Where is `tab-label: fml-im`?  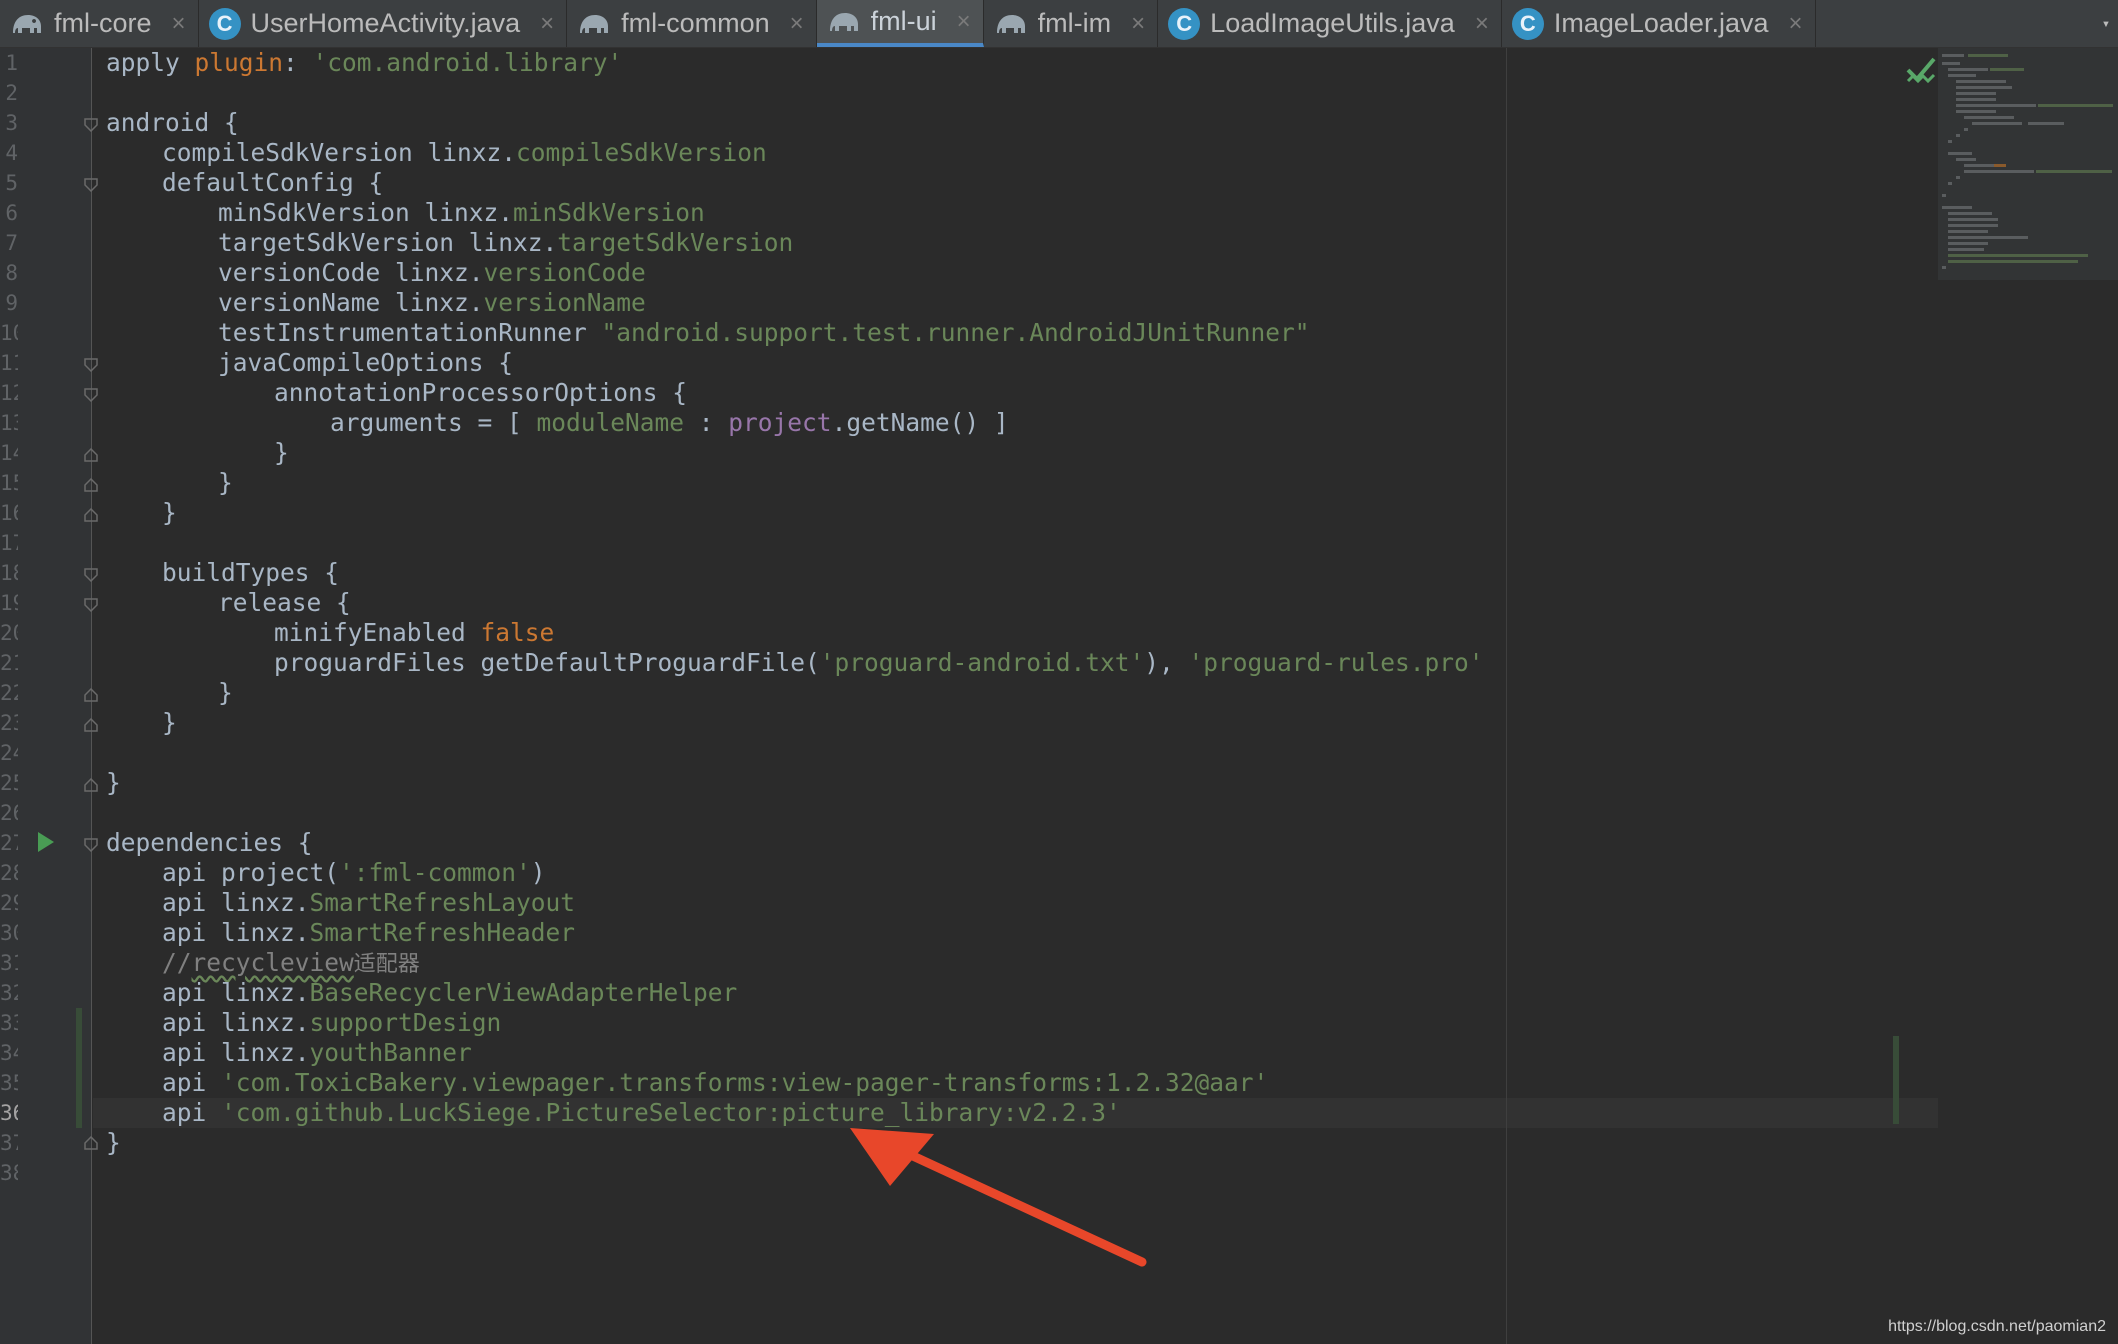
tab-label: fml-im is located at coordinates (1074, 23).